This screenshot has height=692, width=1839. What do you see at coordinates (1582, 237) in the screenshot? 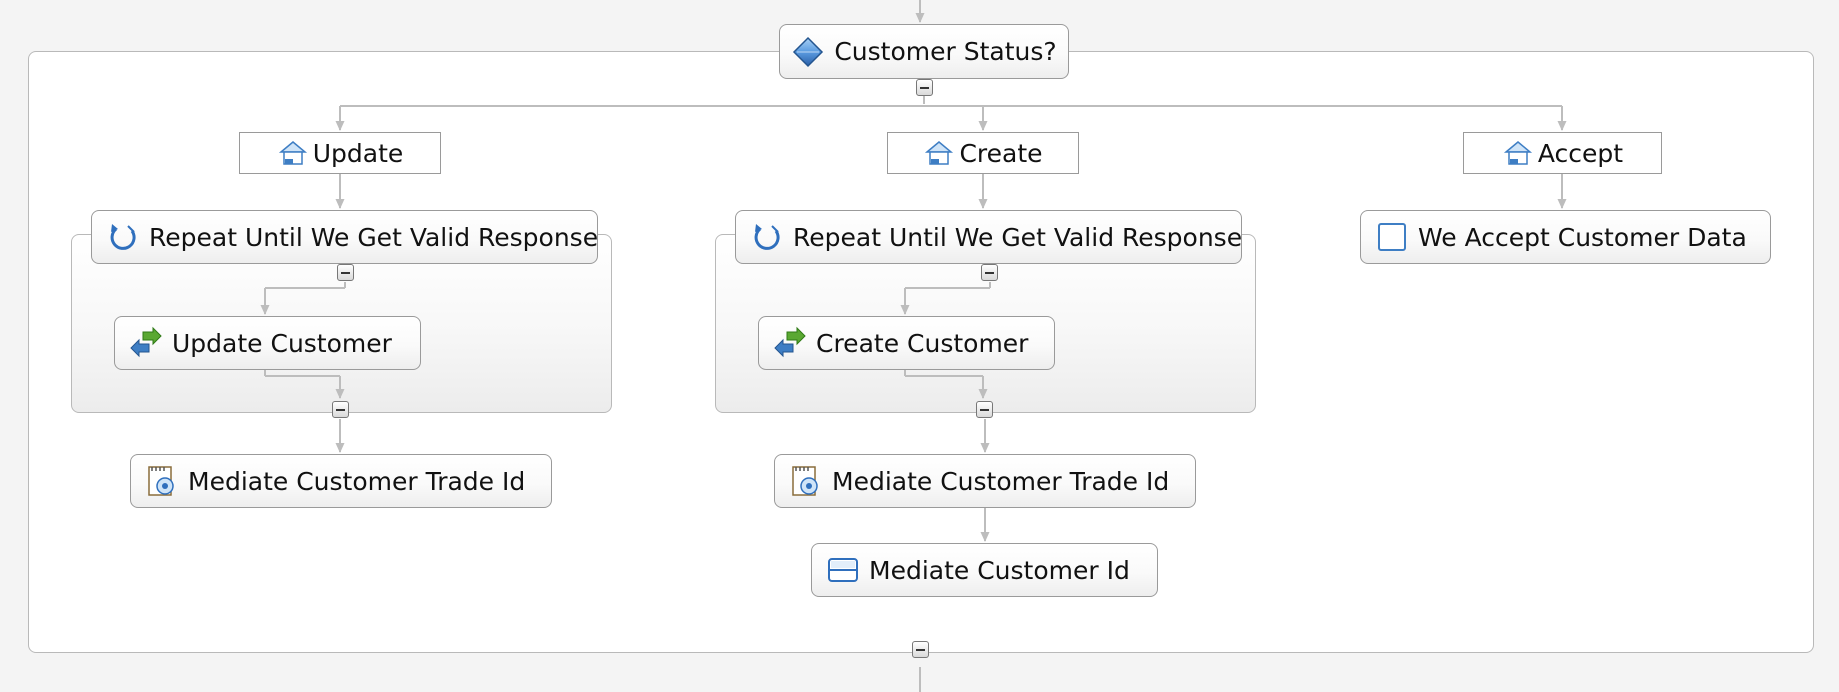
I see `accept-customer-data-label: We Accept Customer Data` at bounding box center [1582, 237].